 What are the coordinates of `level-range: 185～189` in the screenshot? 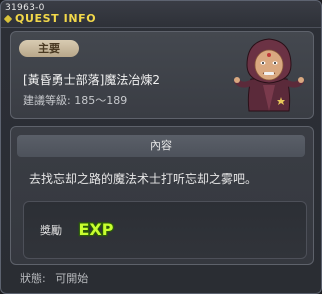 It's located at (101, 100).